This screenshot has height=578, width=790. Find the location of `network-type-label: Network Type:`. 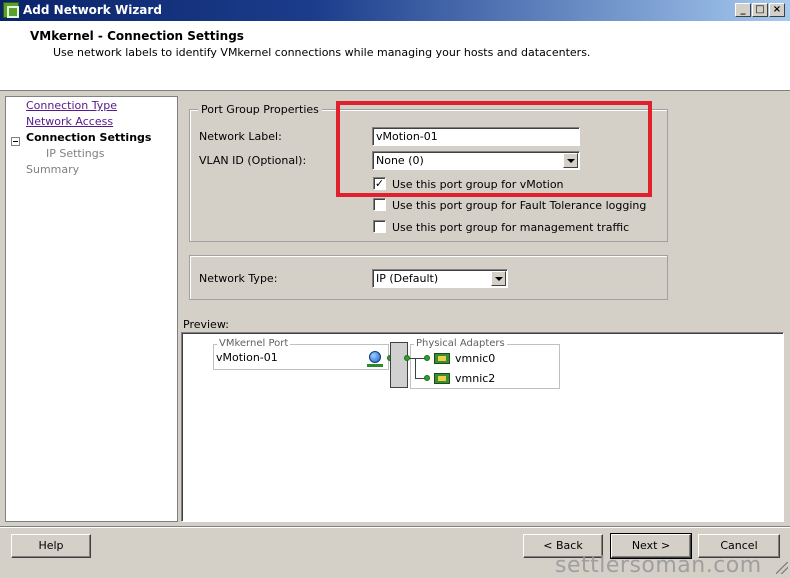

network-type-label: Network Type: is located at coordinates (238, 278).